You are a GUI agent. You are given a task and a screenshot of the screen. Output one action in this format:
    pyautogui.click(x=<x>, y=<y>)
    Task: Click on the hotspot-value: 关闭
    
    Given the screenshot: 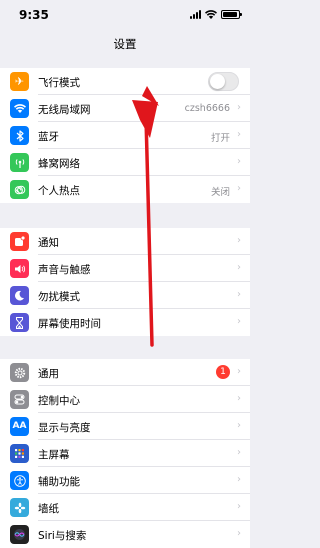 What is the action you would take?
    pyautogui.click(x=220, y=192)
    